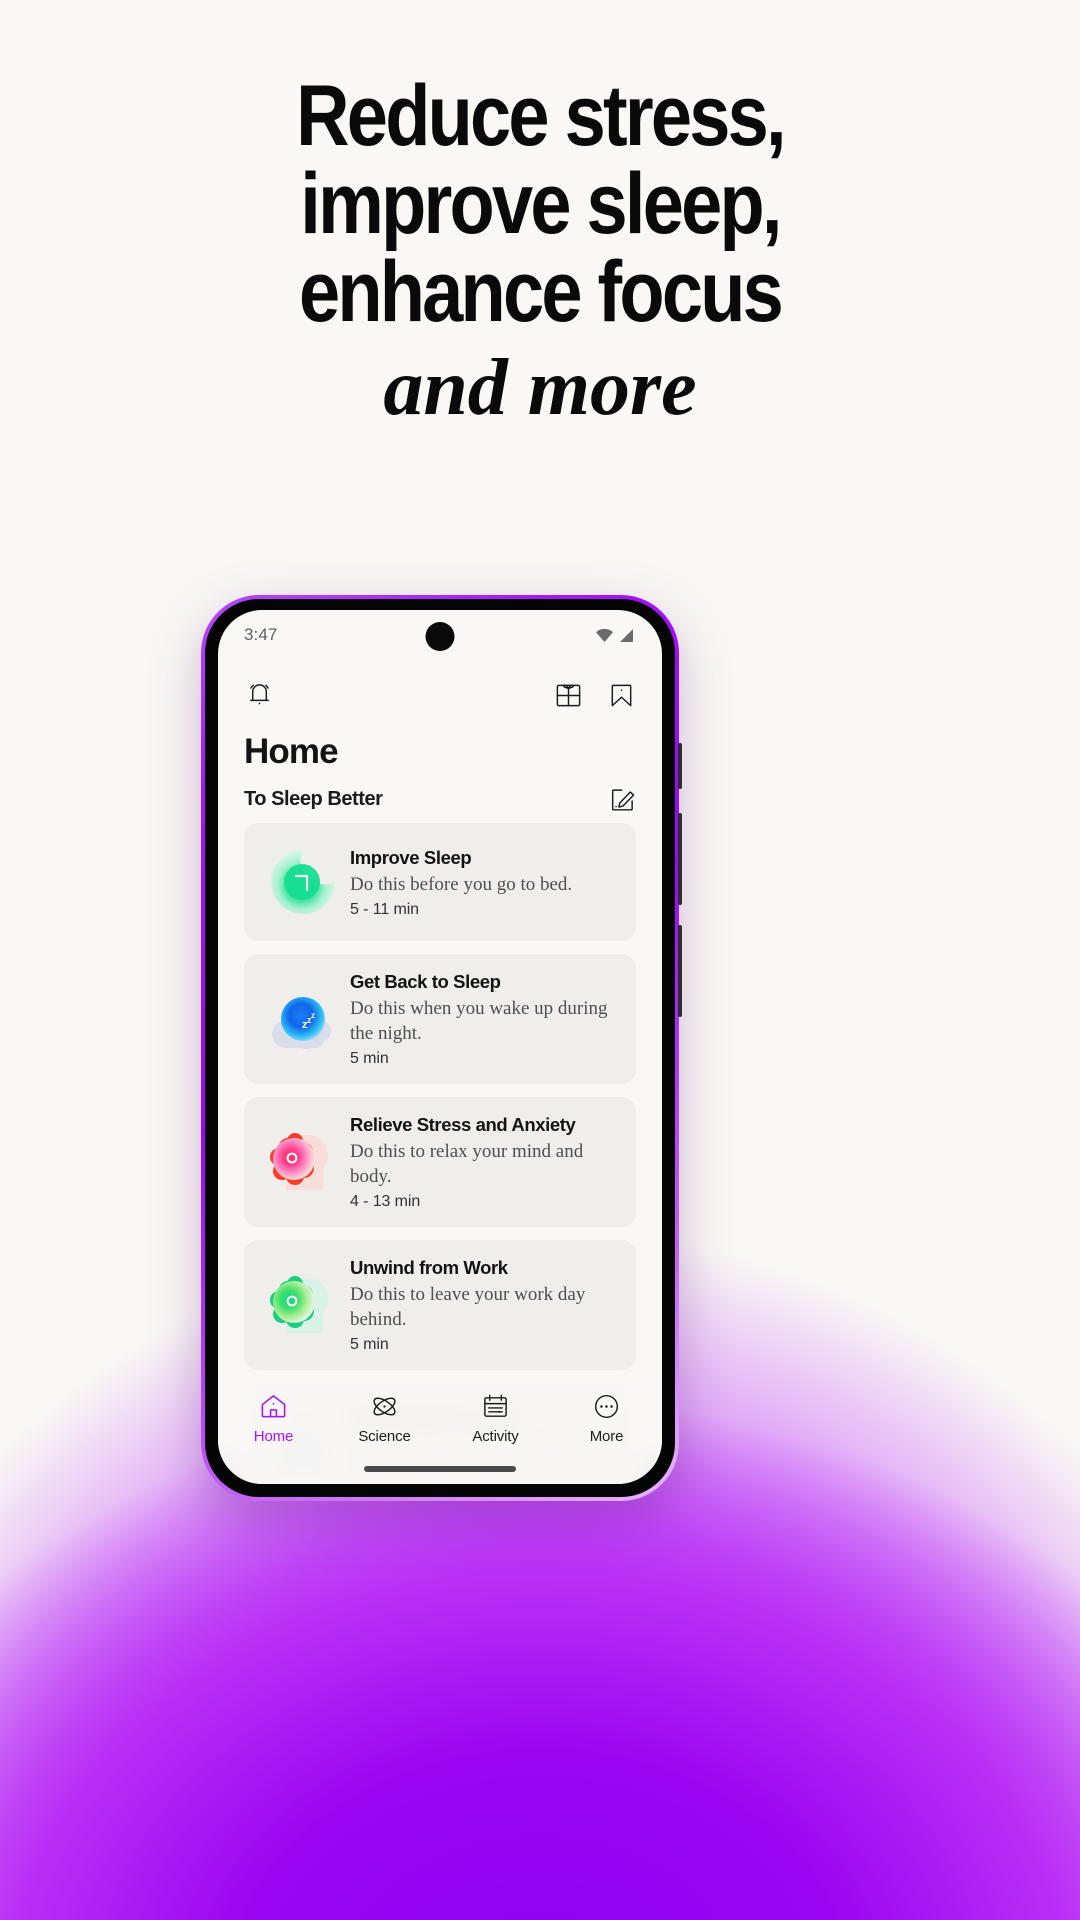 The image size is (1080, 1920). I want to click on red-head-icon, so click(303, 1162).